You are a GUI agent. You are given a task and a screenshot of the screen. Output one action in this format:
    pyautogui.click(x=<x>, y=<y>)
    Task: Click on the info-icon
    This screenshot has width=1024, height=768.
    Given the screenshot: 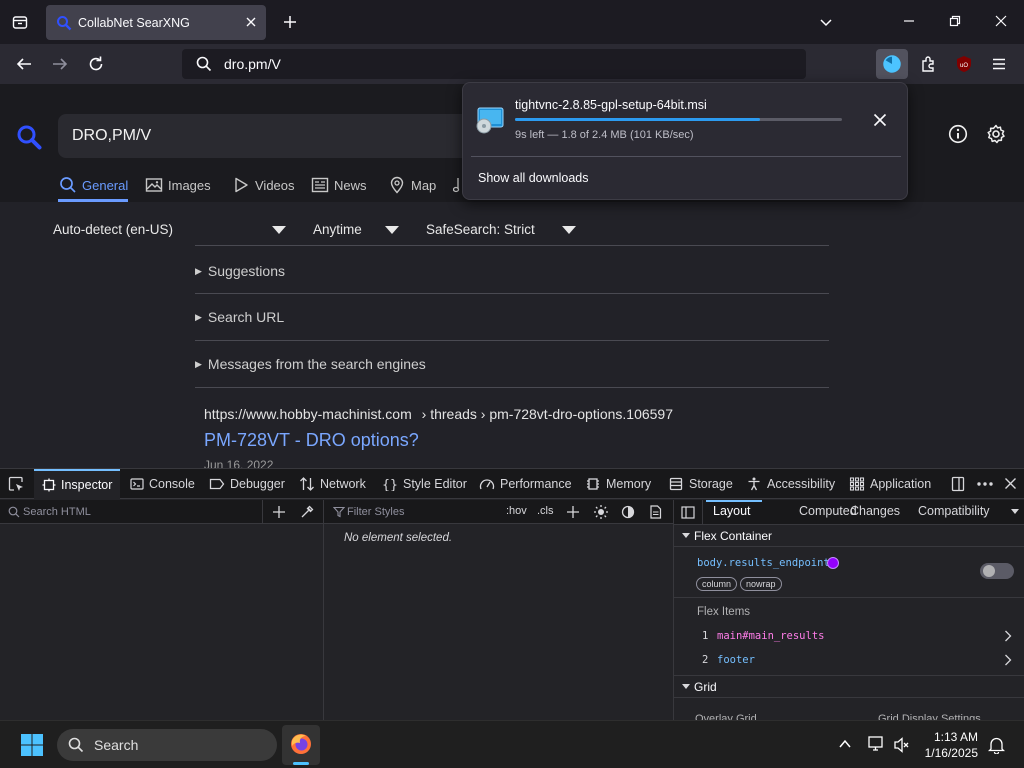 What is the action you would take?
    pyautogui.click(x=958, y=134)
    